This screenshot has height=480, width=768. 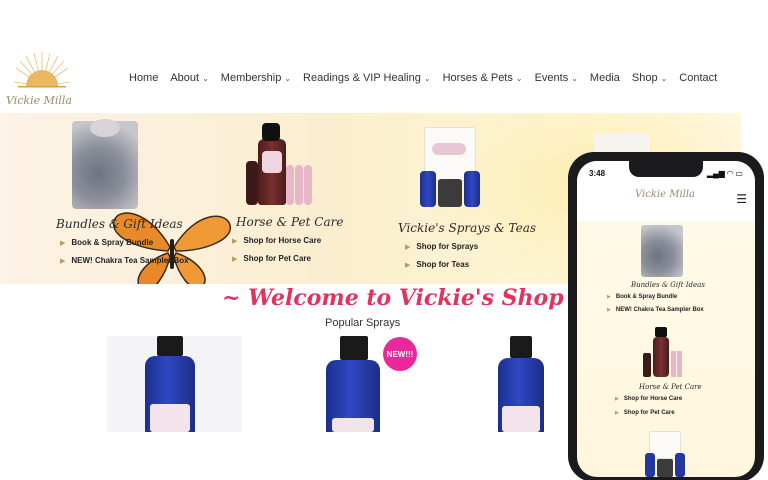 I want to click on phone-notch, so click(x=666, y=169).